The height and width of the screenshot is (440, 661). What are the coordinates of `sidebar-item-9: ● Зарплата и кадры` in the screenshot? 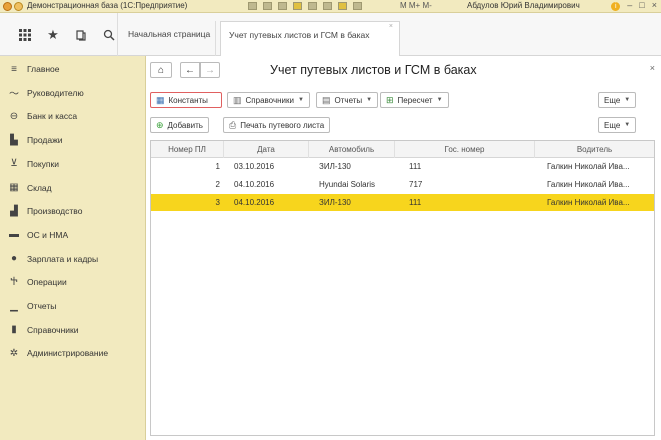 It's located at (73, 259).